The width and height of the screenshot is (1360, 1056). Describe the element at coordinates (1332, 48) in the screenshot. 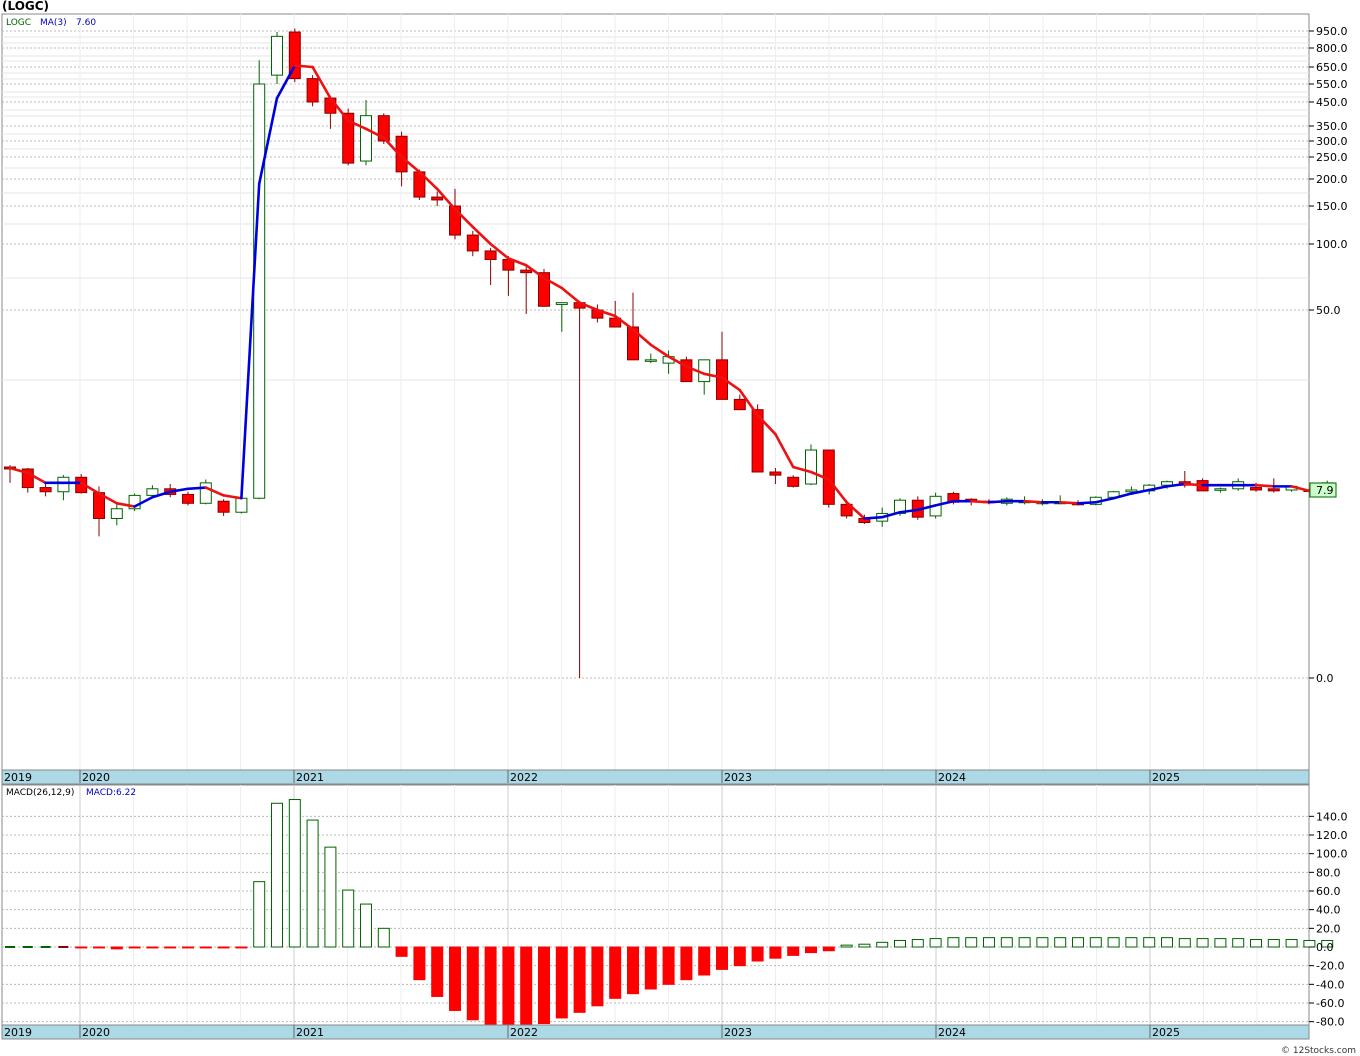

I see `price-tick-label: 800.0` at that location.